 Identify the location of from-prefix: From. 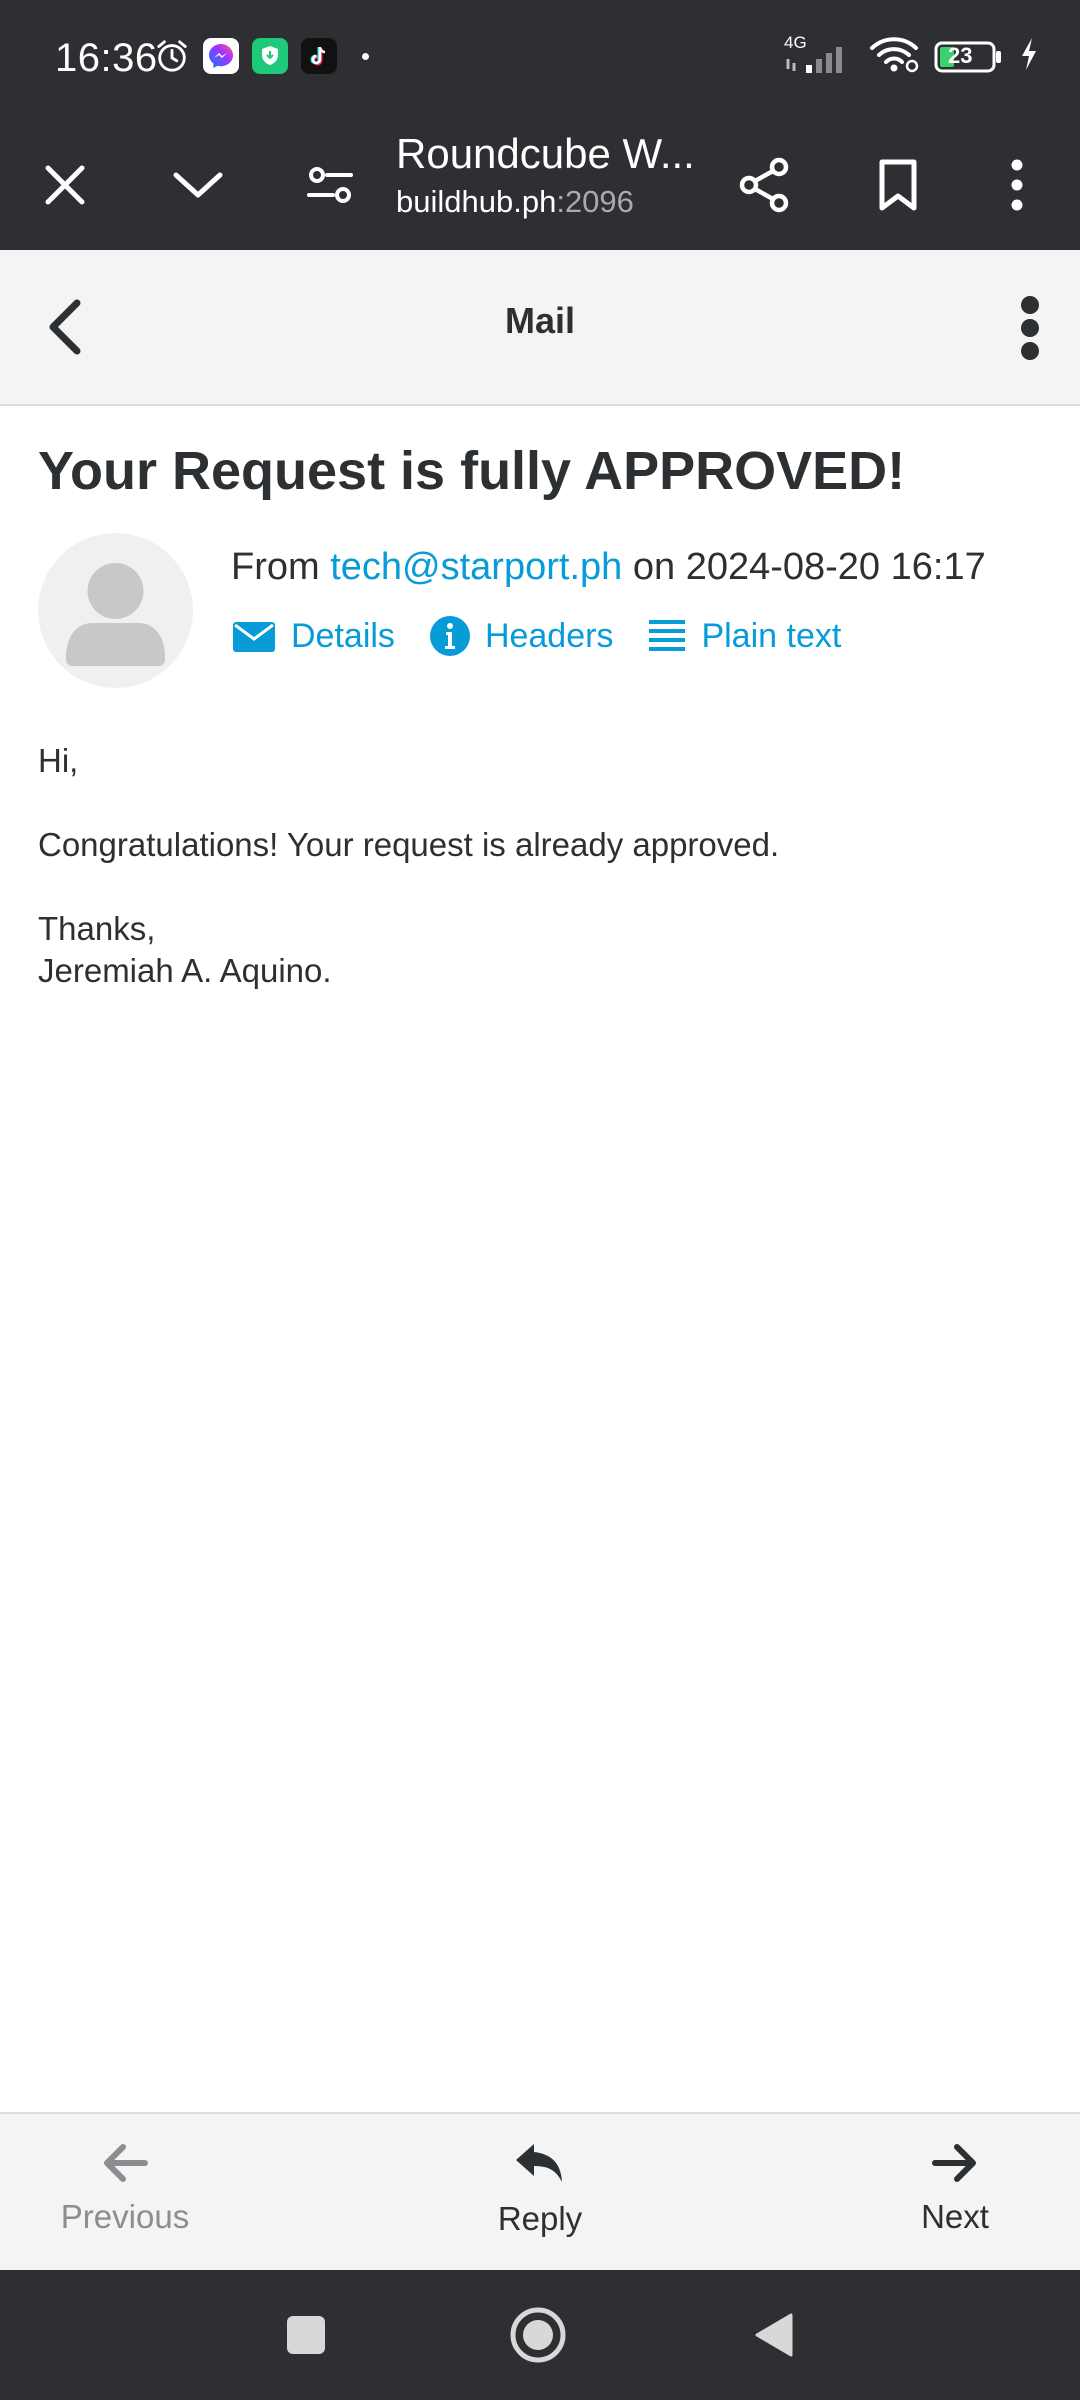
(275, 567).